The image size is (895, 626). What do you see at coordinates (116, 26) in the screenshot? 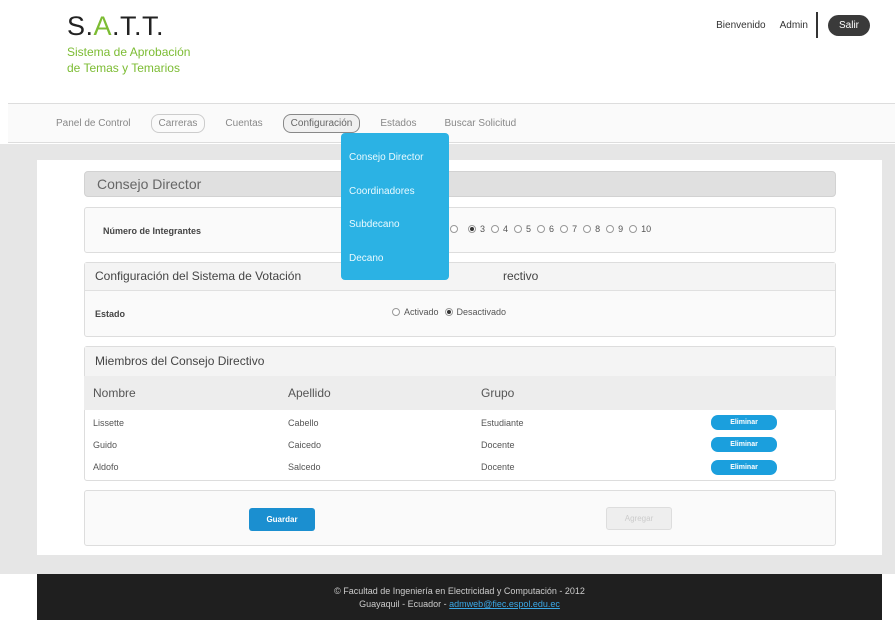
I see `logo-title: S.A.T.T.` at bounding box center [116, 26].